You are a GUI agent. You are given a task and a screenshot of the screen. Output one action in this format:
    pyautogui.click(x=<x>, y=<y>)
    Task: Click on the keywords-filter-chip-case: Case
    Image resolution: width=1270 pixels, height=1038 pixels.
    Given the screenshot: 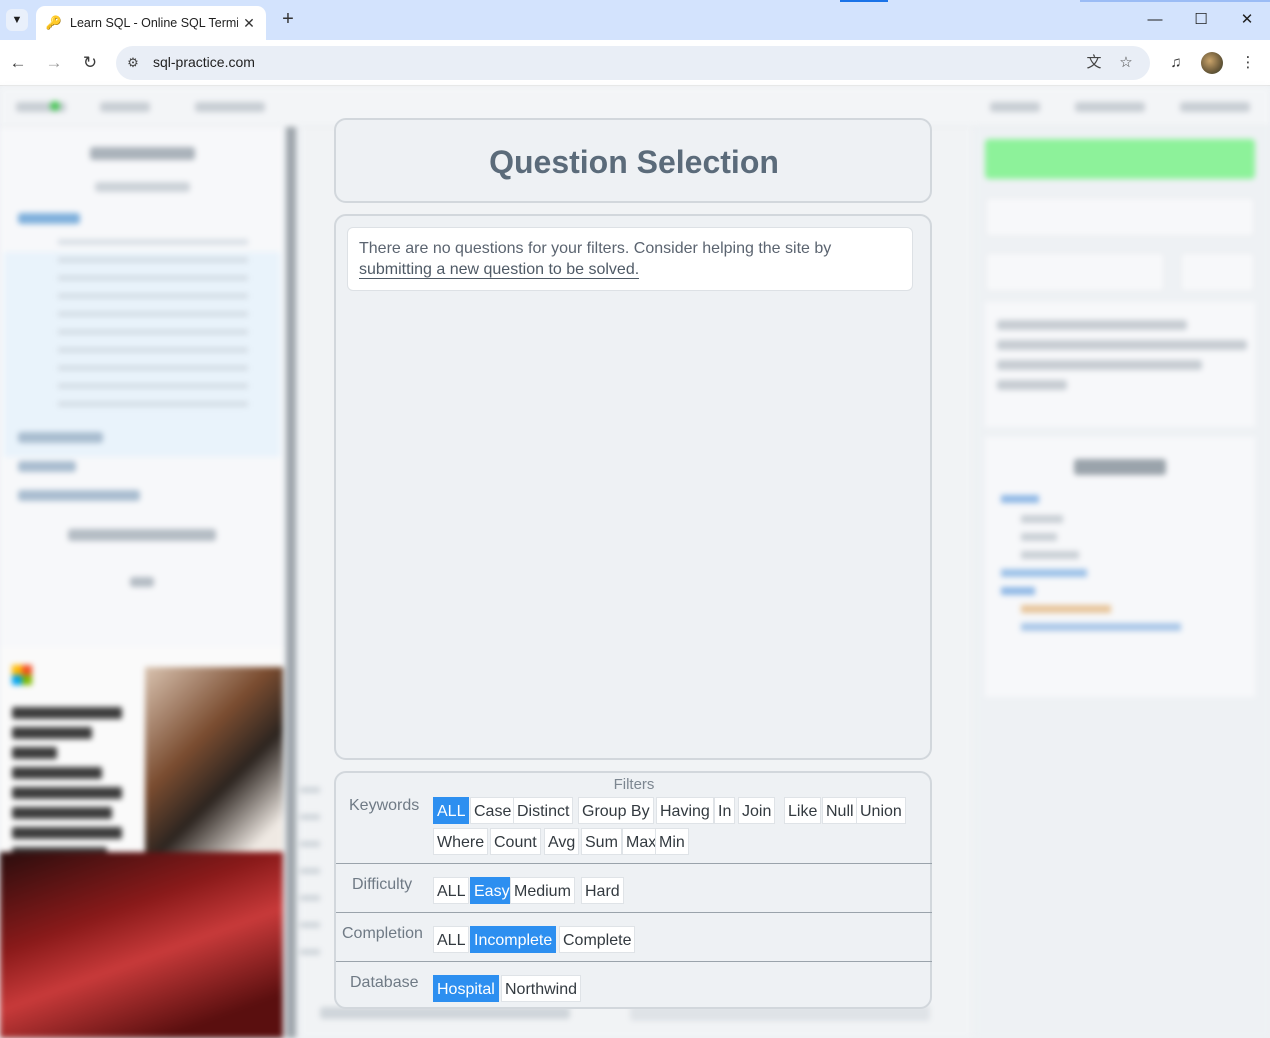 What is the action you would take?
    pyautogui.click(x=493, y=810)
    